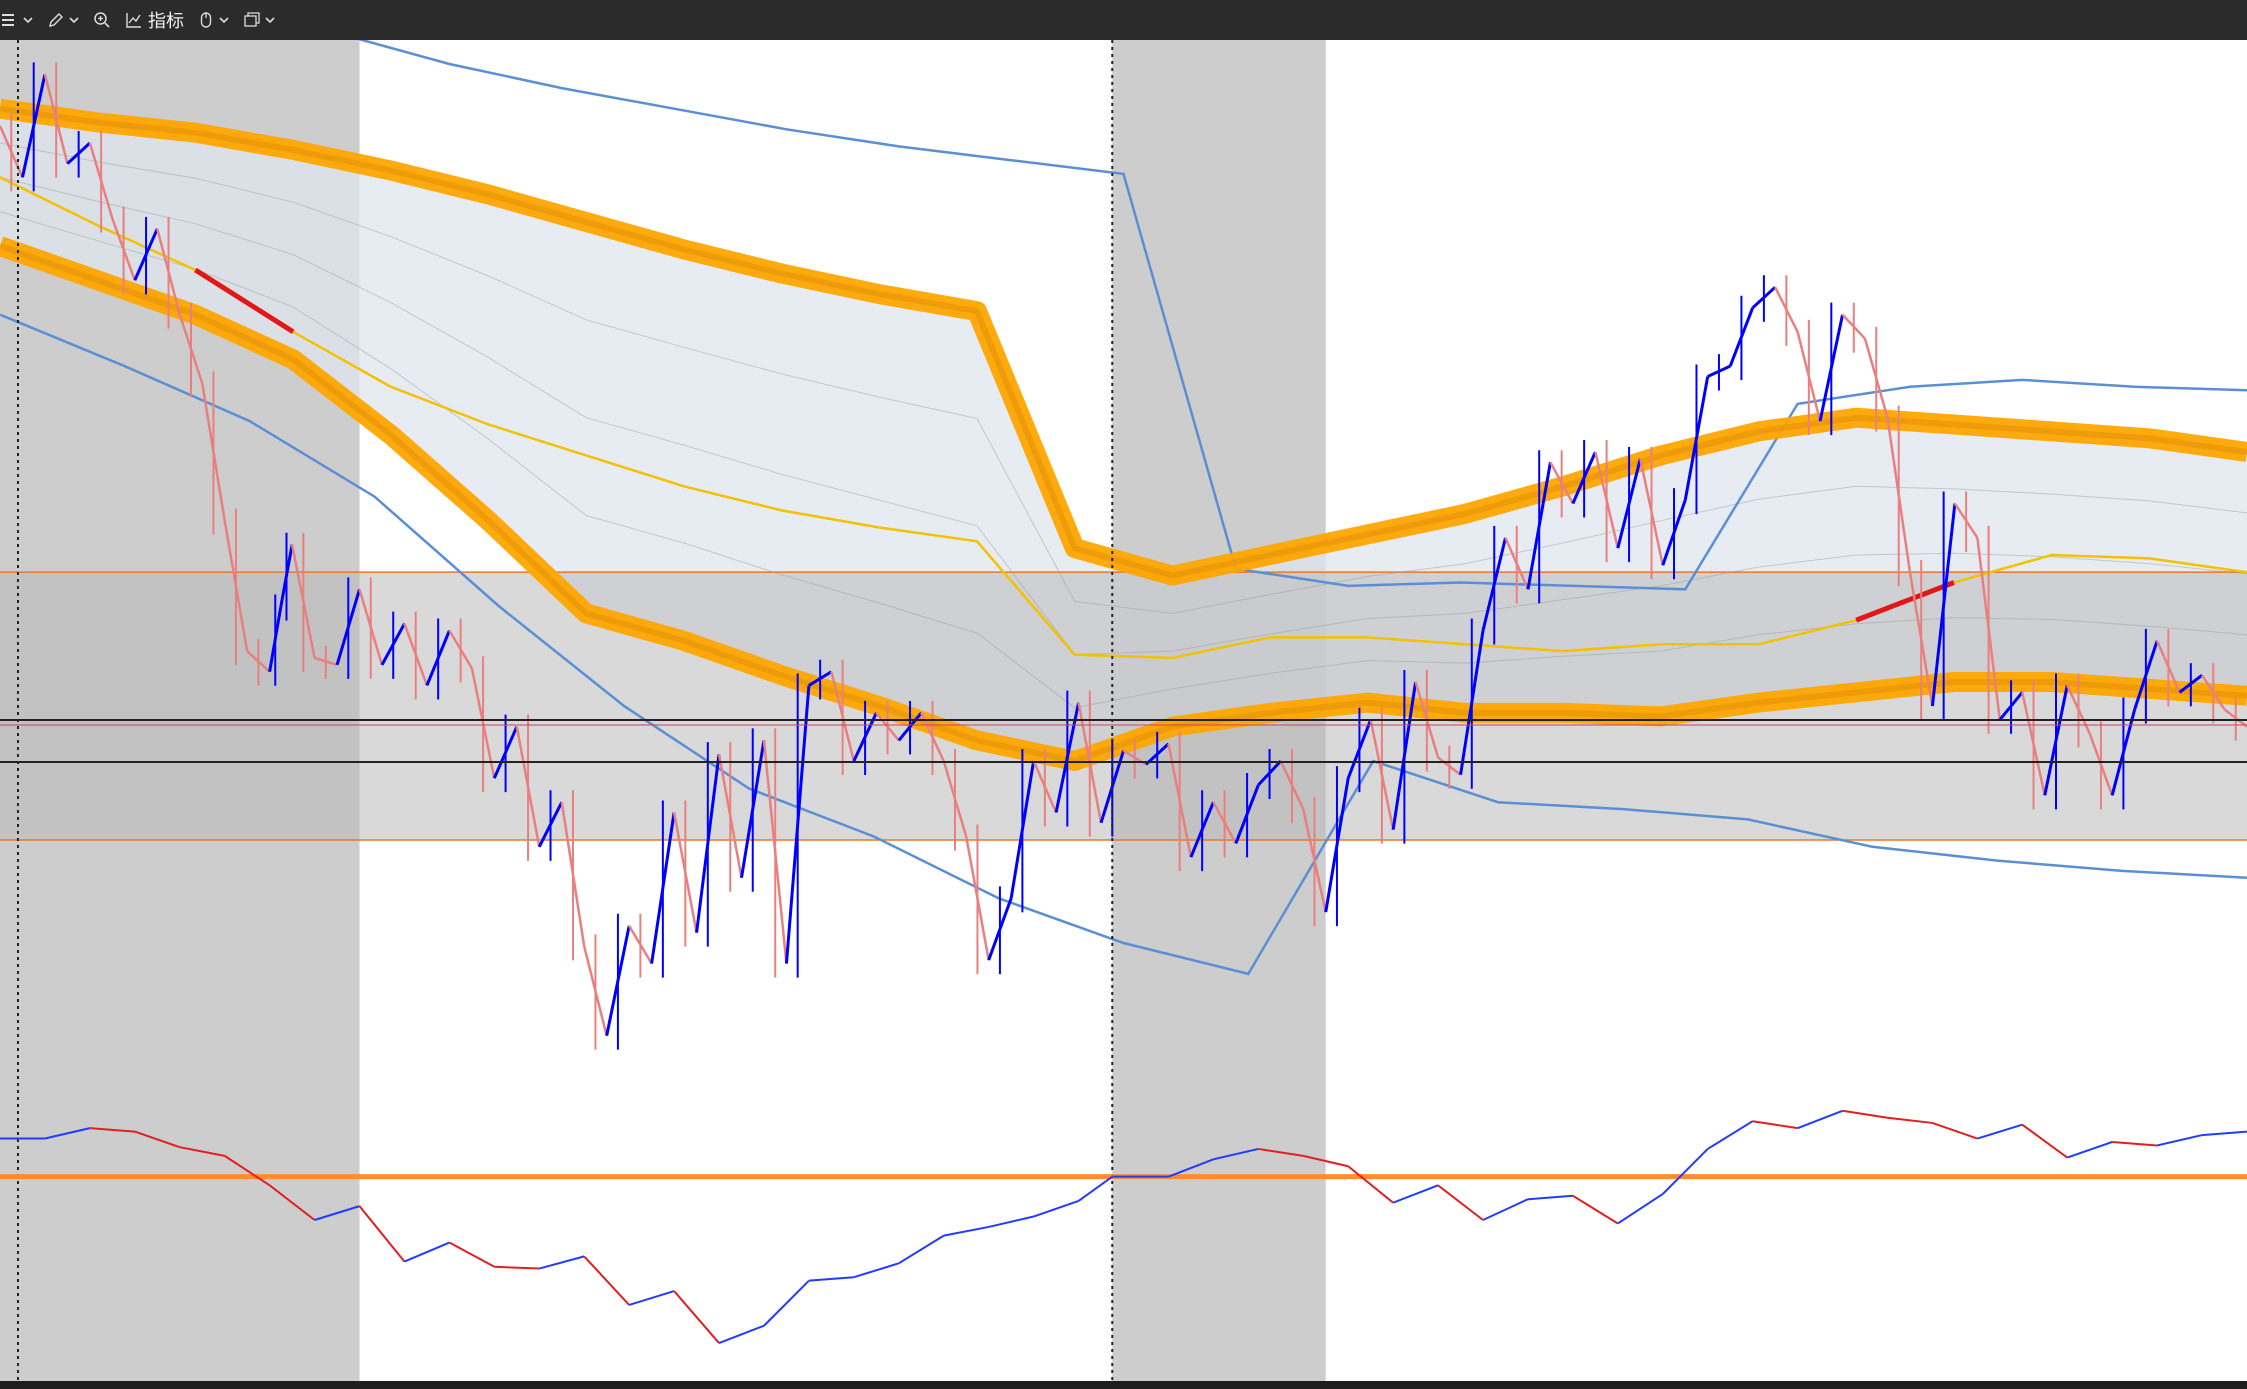 Image resolution: width=2247 pixels, height=1389 pixels. I want to click on pencil-icon, so click(56, 20).